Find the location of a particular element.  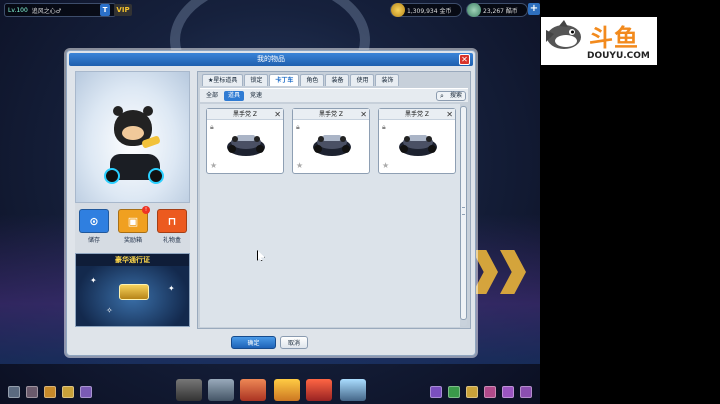

recharge-plus-button: + is located at coordinates (534, 9).